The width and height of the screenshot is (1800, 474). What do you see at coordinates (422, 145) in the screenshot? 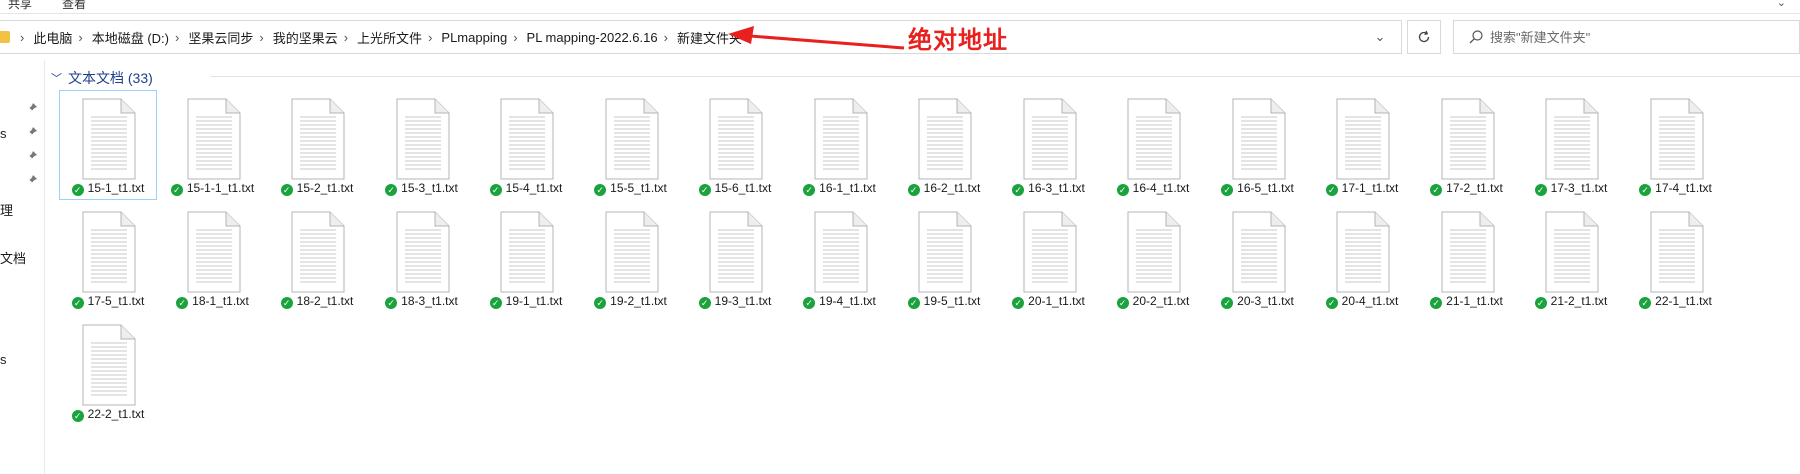
I see `file-item: ✓ 15-3_t1.txt` at bounding box center [422, 145].